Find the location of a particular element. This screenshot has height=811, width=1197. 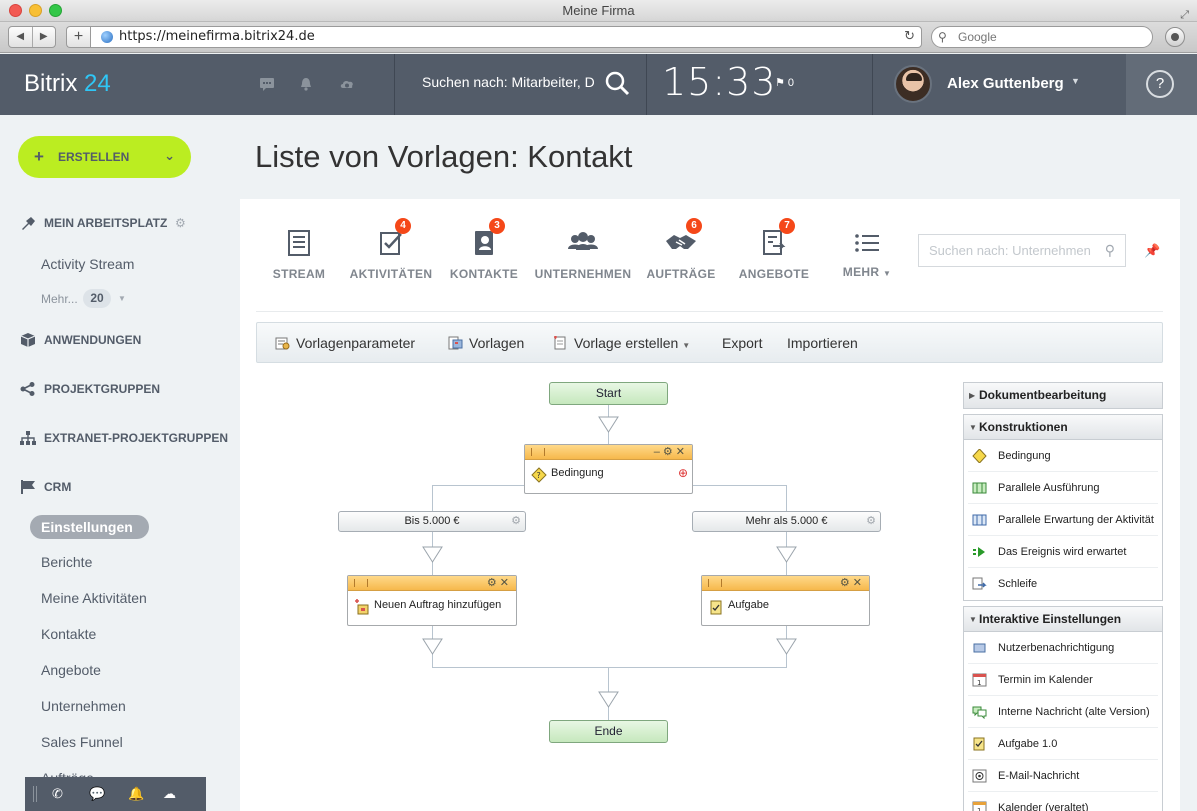

templates-button: Vorlagen is located at coordinates (486, 343).